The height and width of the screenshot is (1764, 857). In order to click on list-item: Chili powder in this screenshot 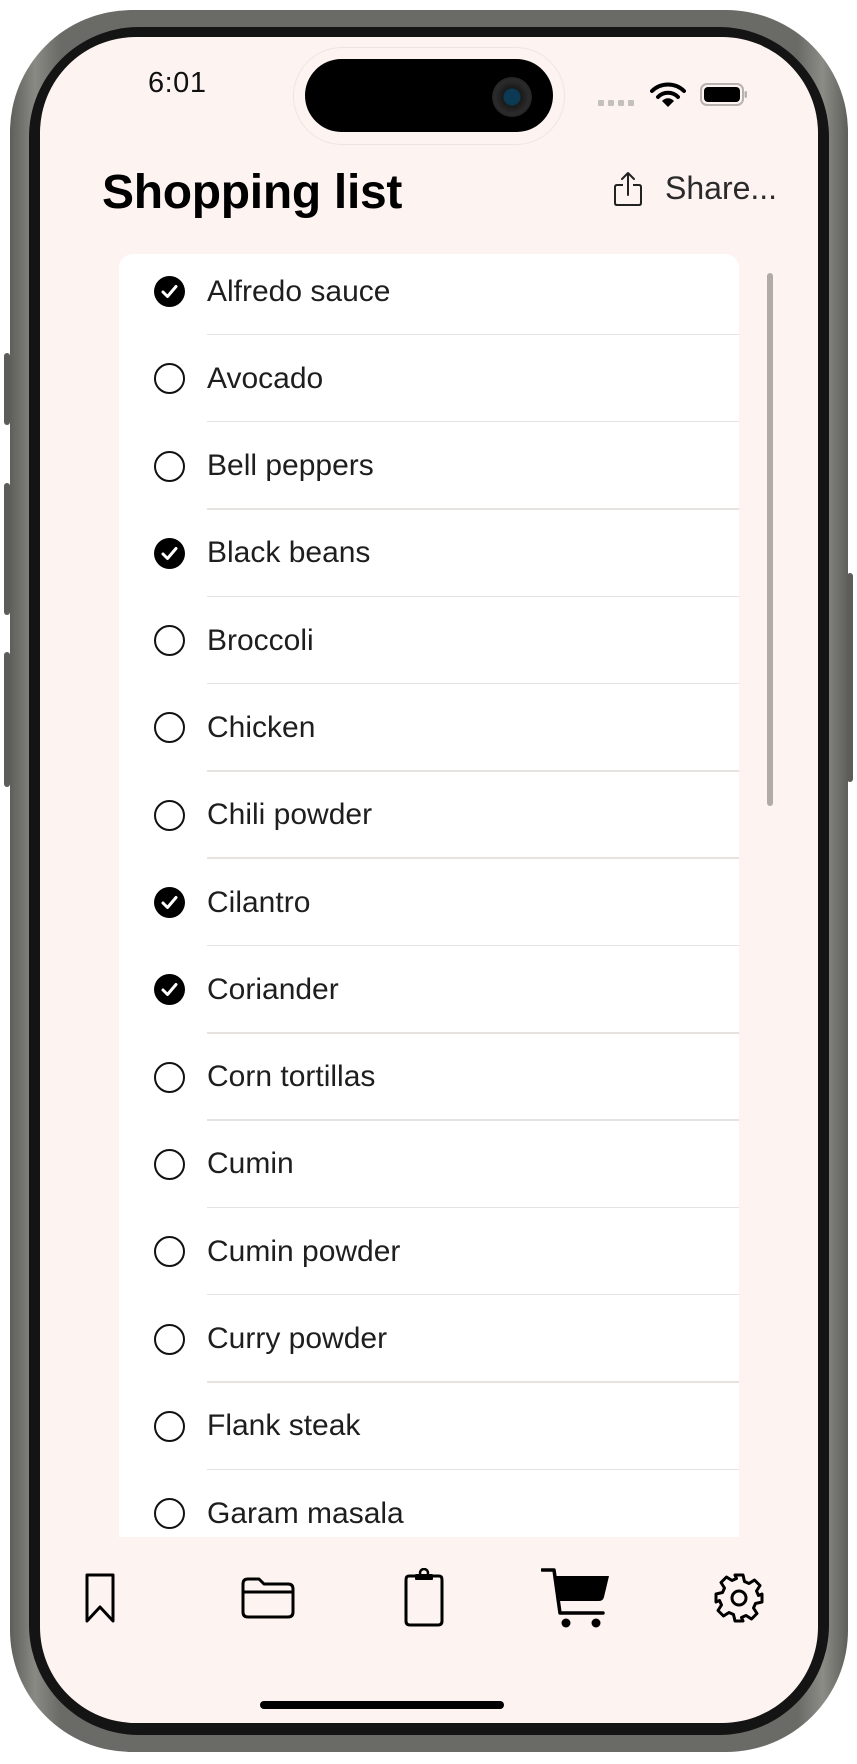, I will do `click(429, 815)`.